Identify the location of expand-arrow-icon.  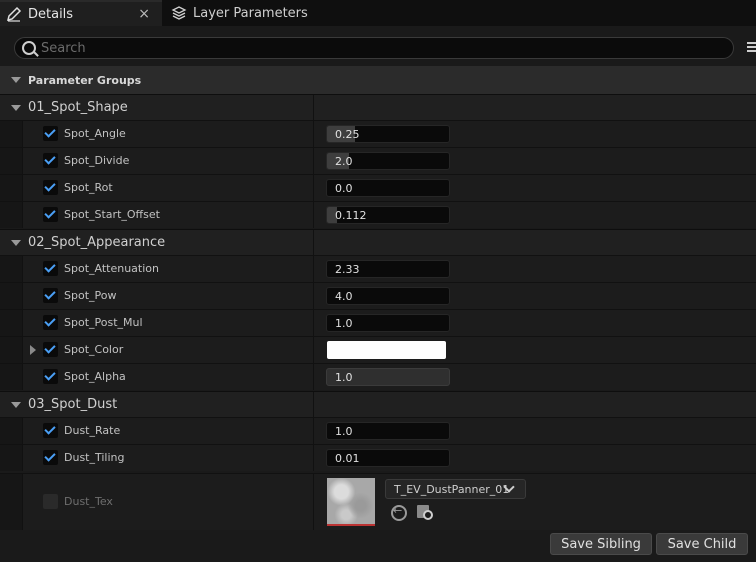
(33, 350).